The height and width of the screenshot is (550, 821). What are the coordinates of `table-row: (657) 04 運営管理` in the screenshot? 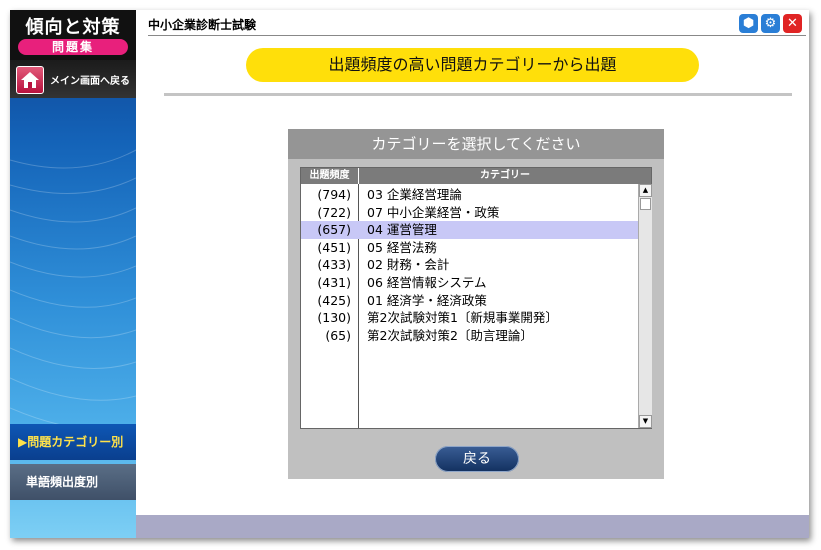 It's located at (470, 230).